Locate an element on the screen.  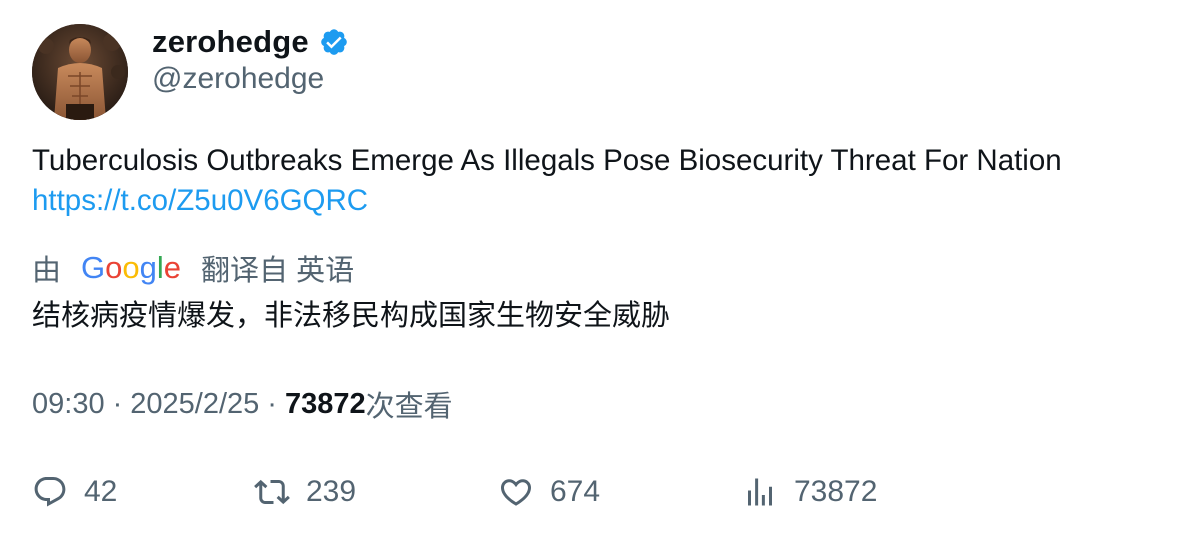
tweet-date: 2025/2/25 is located at coordinates (194, 404).